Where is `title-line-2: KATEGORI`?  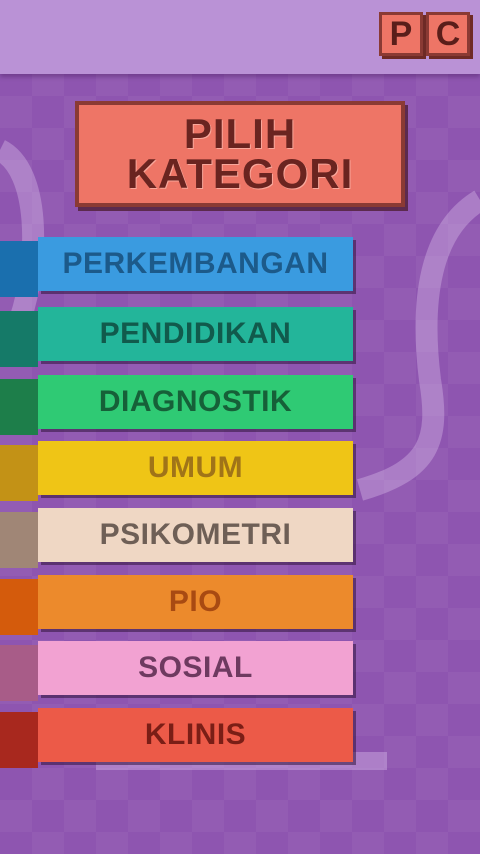
title-line-2: KATEGORI is located at coordinates (240, 173).